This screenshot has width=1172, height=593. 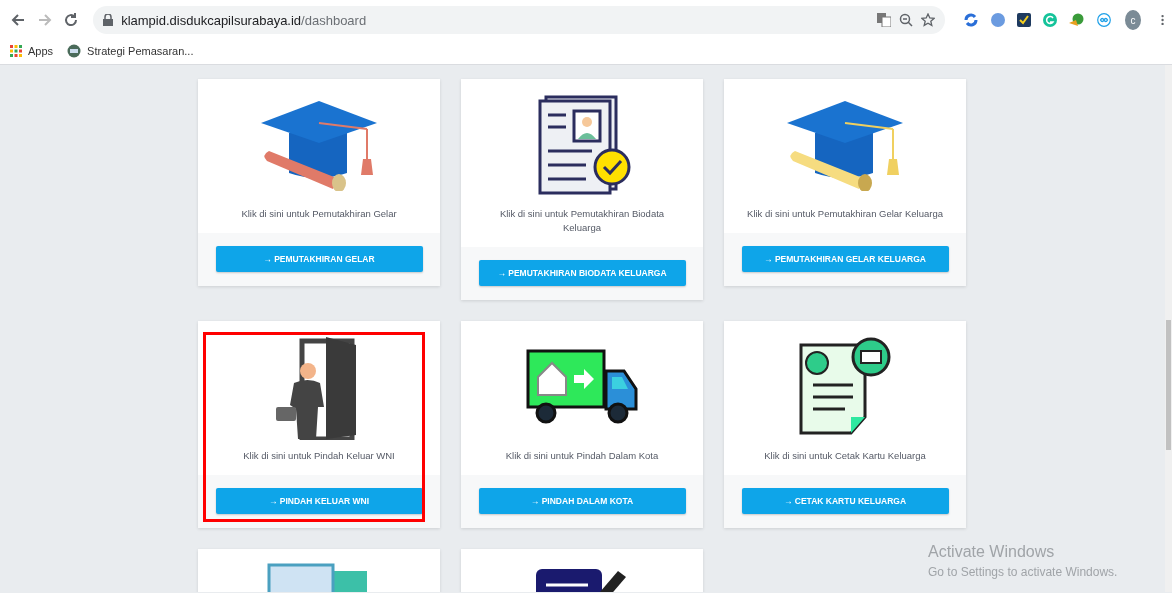 I want to click on globe-icon, so click(x=74, y=51).